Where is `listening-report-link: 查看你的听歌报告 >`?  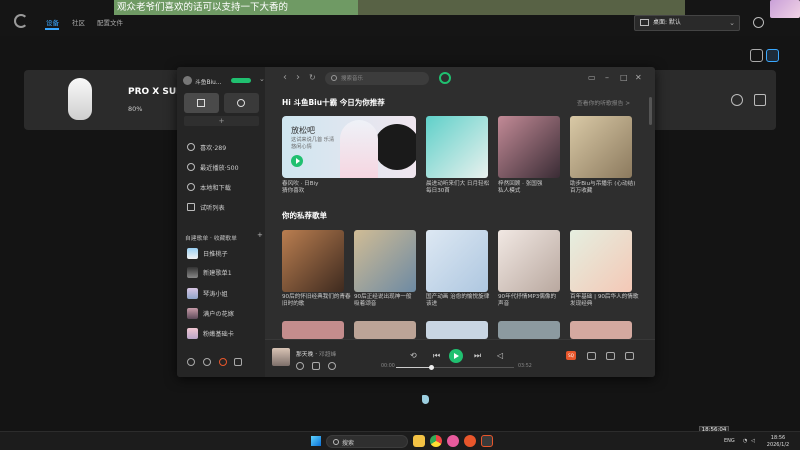
listening-report-link: 查看你的听歌报告 > is located at coordinates (603, 102).